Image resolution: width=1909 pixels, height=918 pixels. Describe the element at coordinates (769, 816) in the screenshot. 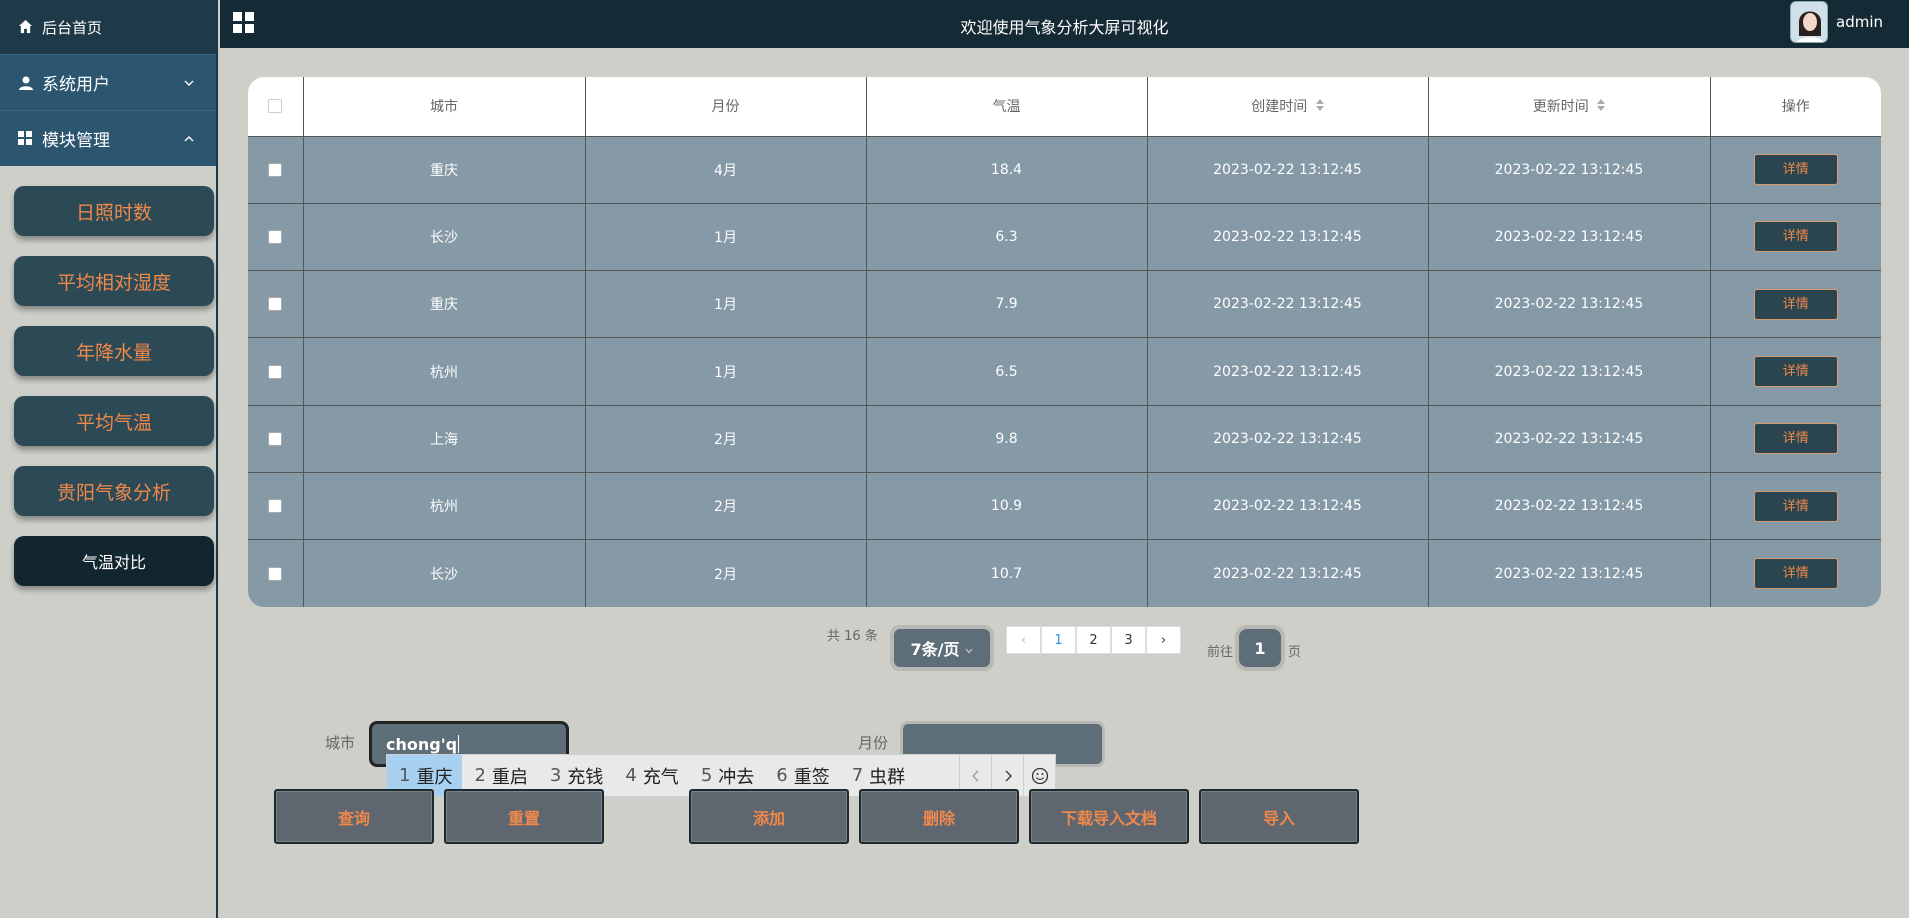

I see `add-button: 添加` at that location.